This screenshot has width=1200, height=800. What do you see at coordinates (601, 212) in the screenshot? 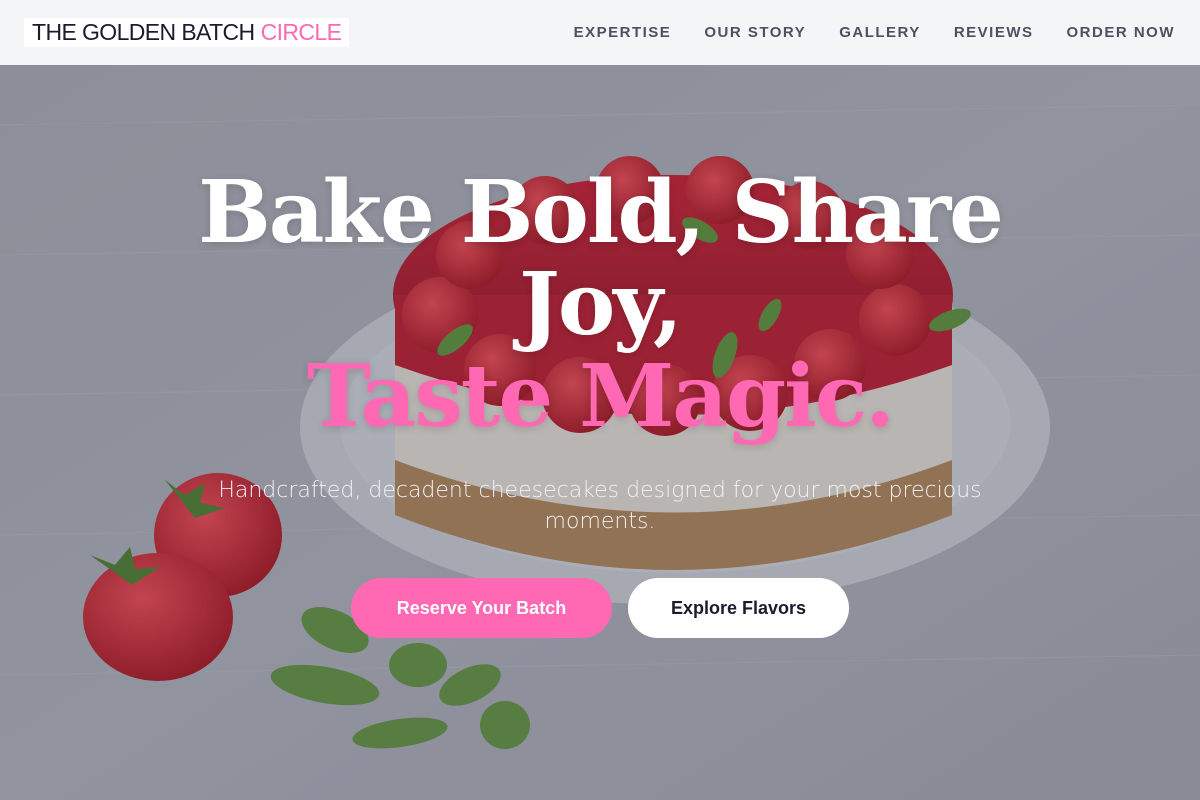
I see `headline-line-1: Bake Bold, Share` at bounding box center [601, 212].